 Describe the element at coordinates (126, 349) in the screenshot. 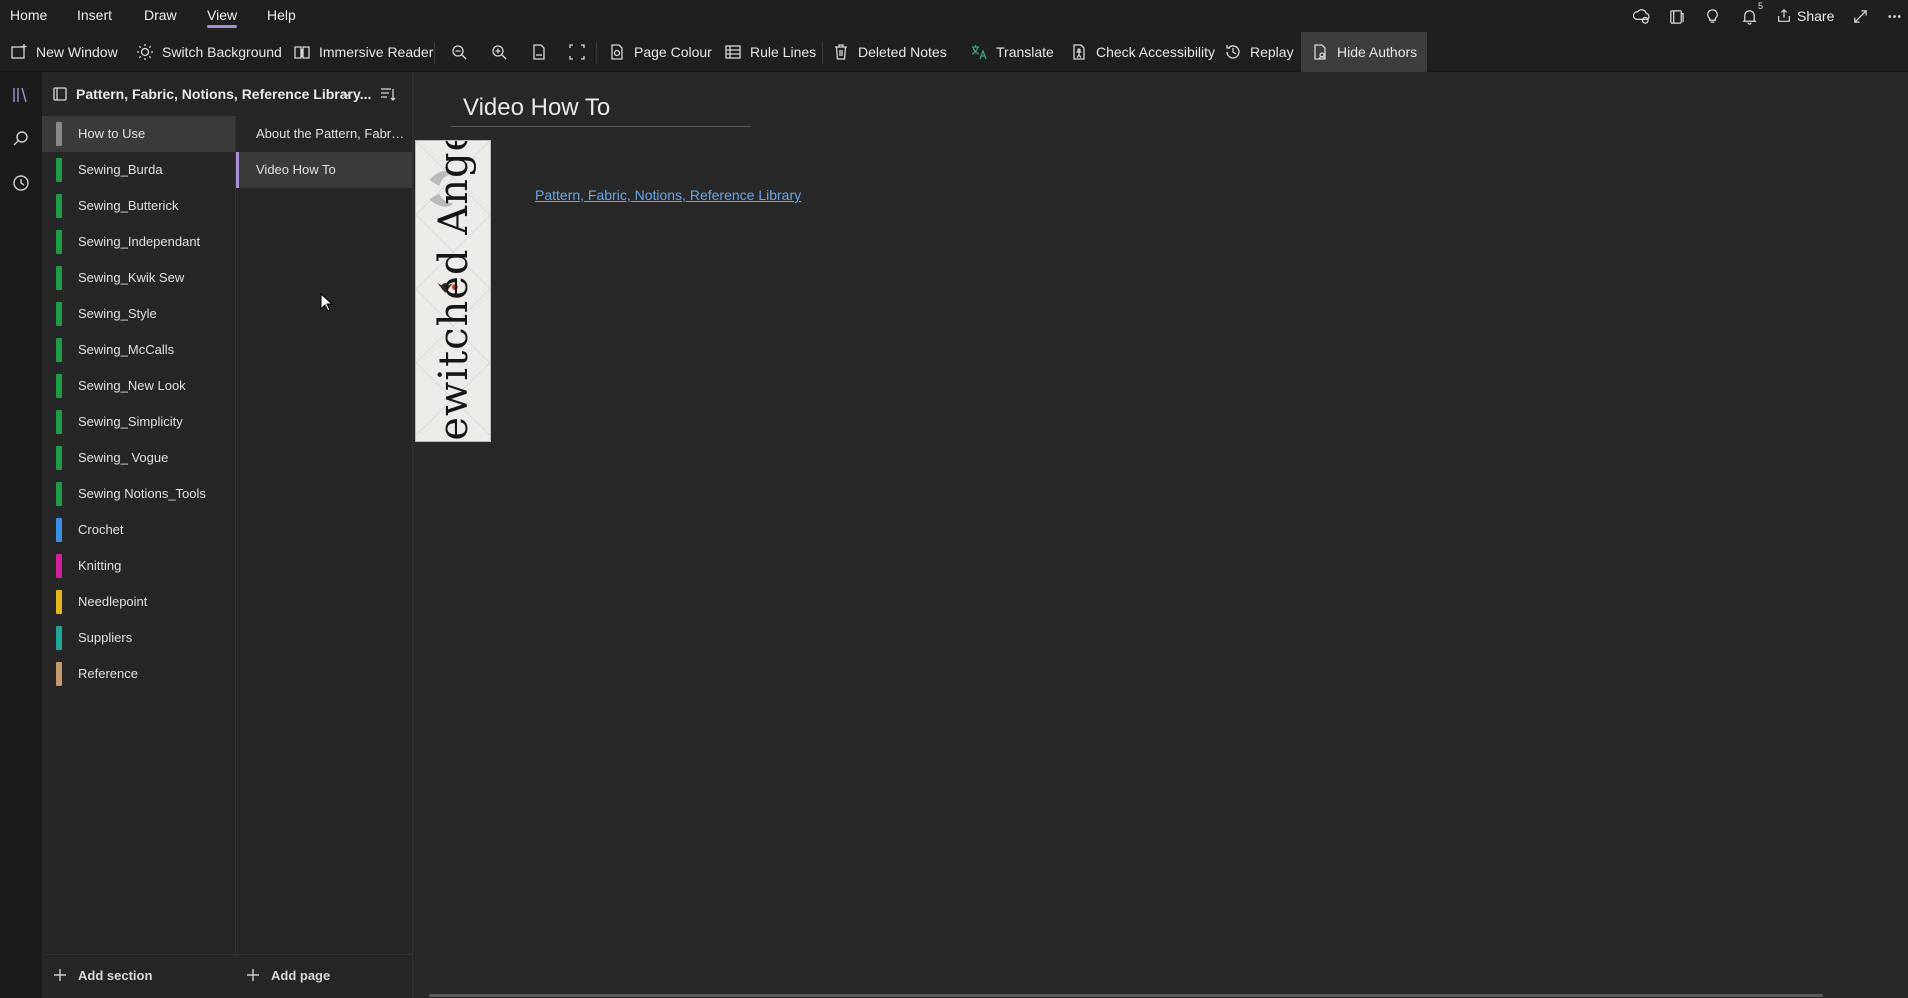

I see `section-label: Sewing_McCalls` at that location.